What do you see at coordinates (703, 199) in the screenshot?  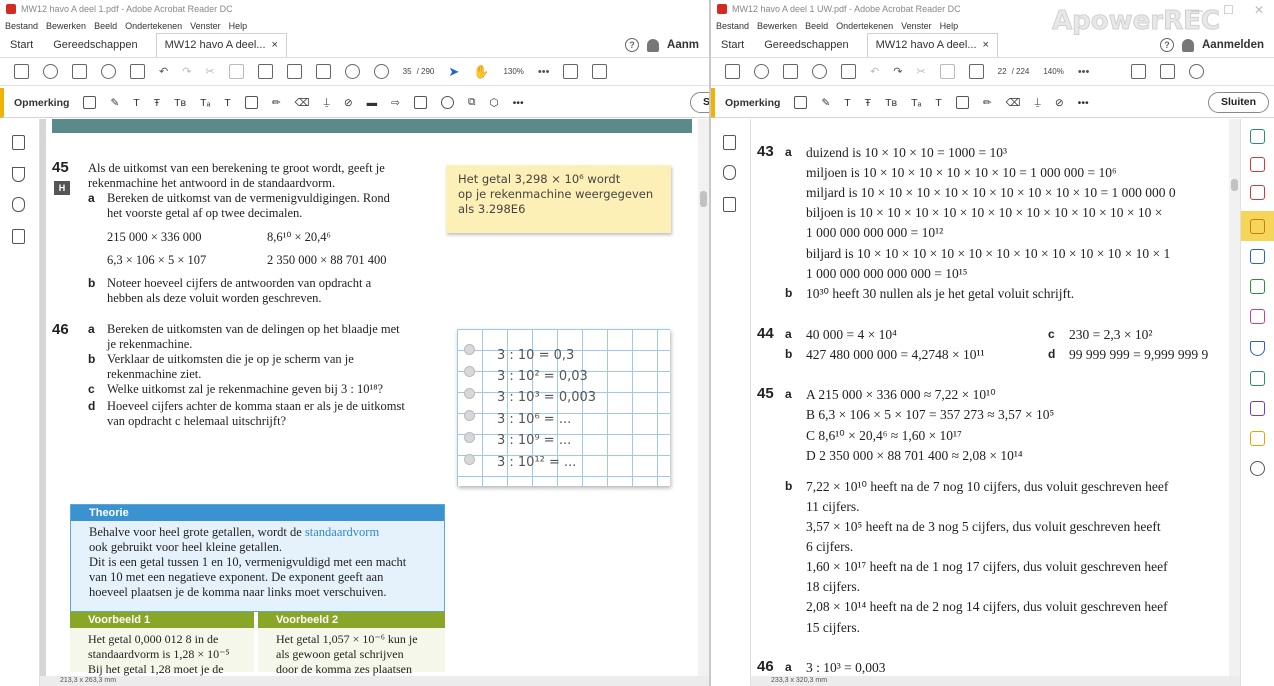 I see `scroll-thumb` at bounding box center [703, 199].